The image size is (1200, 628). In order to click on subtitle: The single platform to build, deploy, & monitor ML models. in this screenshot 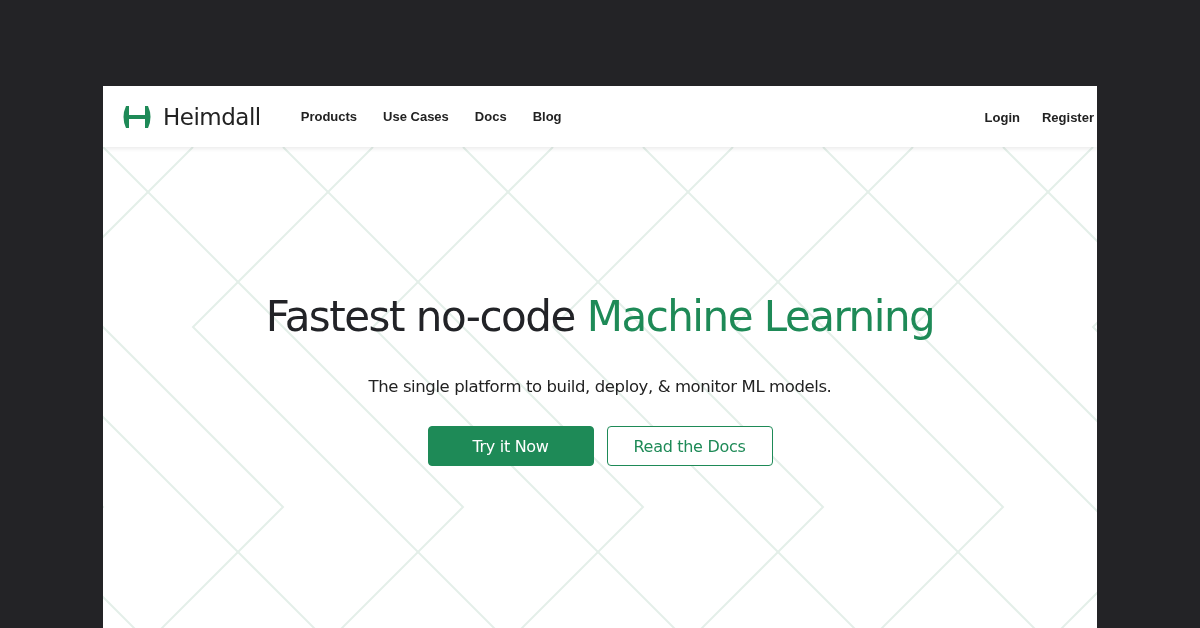, I will do `click(600, 386)`.